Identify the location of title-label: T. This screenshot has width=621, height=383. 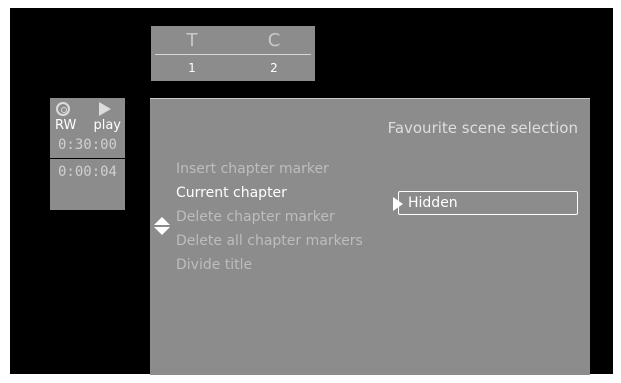
(192, 40).